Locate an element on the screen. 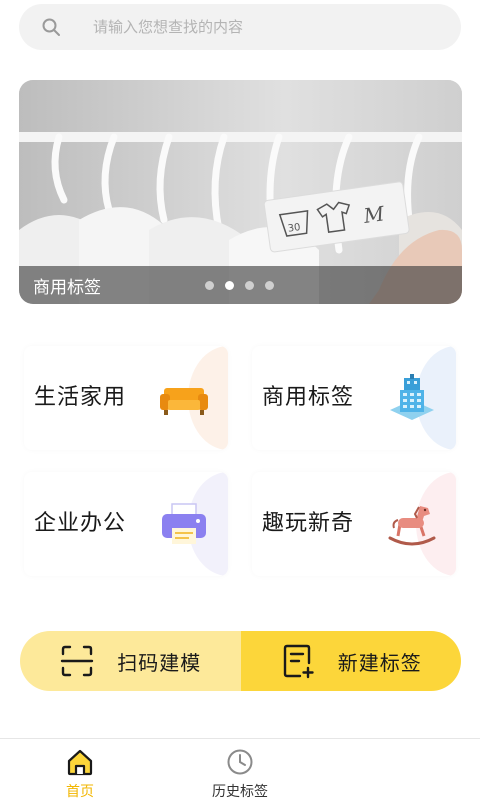 The width and height of the screenshot is (480, 800). category-label: 商用标签 is located at coordinates (308, 397).